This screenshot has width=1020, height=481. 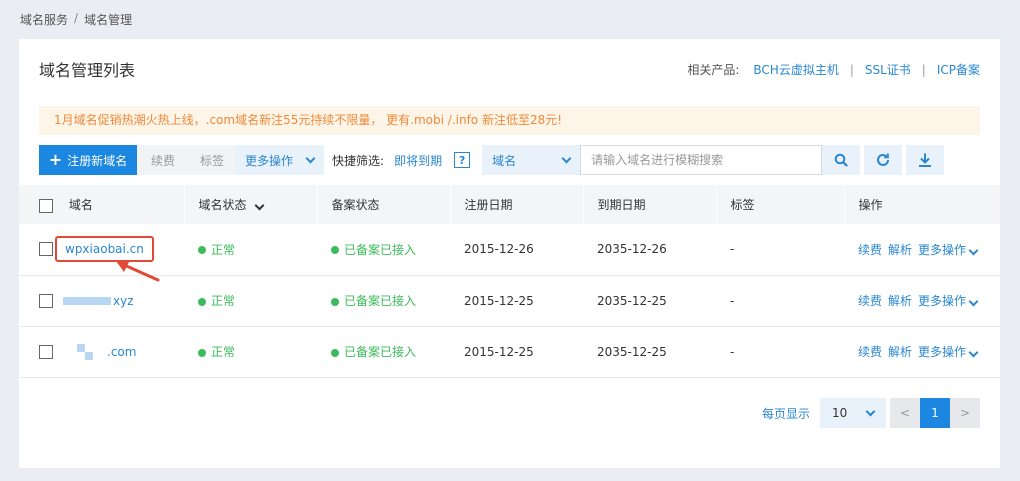 What do you see at coordinates (101, 204) in the screenshot?
I see `header-domain: 域名` at bounding box center [101, 204].